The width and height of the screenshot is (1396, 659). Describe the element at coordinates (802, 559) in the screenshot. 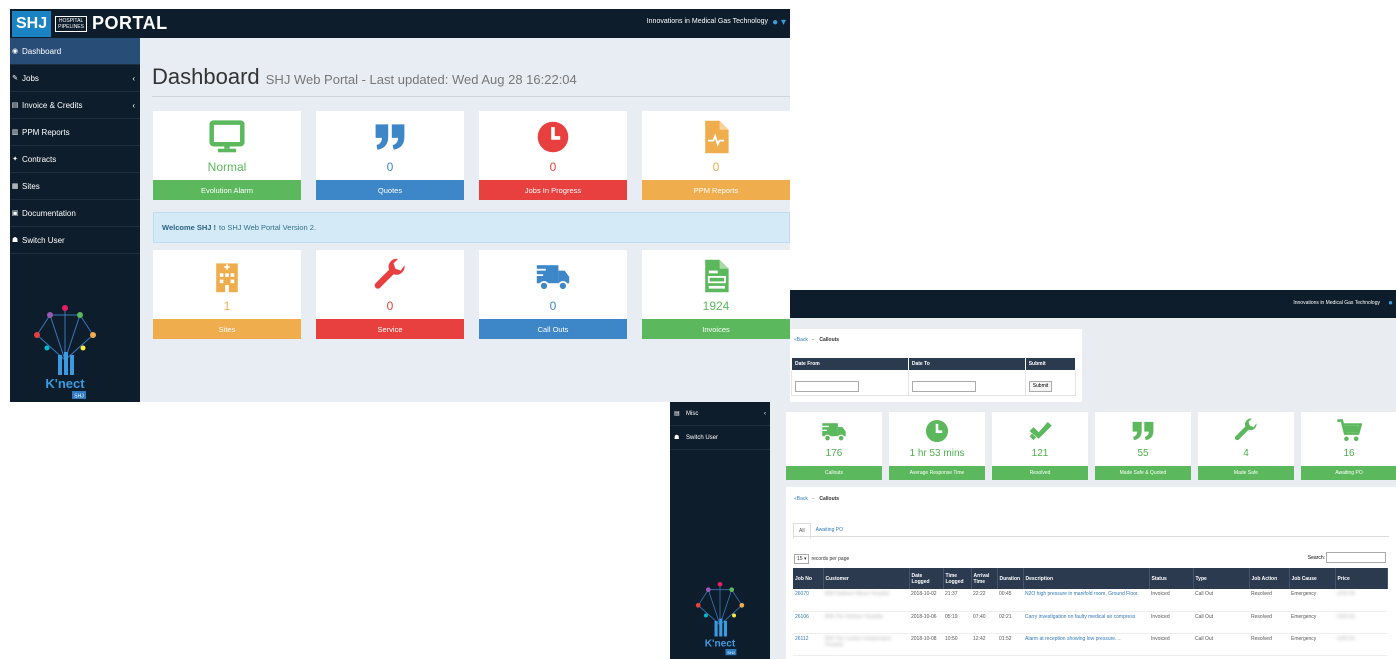

I see `per-page-select: 15 ▾` at that location.